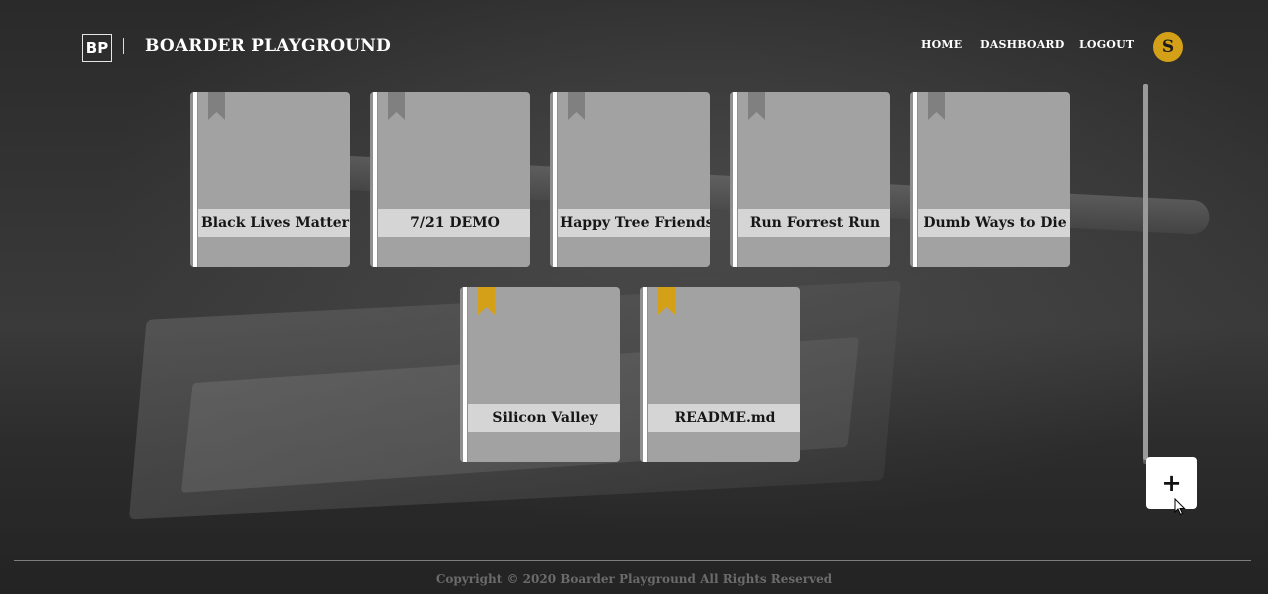  What do you see at coordinates (1168, 47) in the screenshot?
I see `user-avatar: S` at bounding box center [1168, 47].